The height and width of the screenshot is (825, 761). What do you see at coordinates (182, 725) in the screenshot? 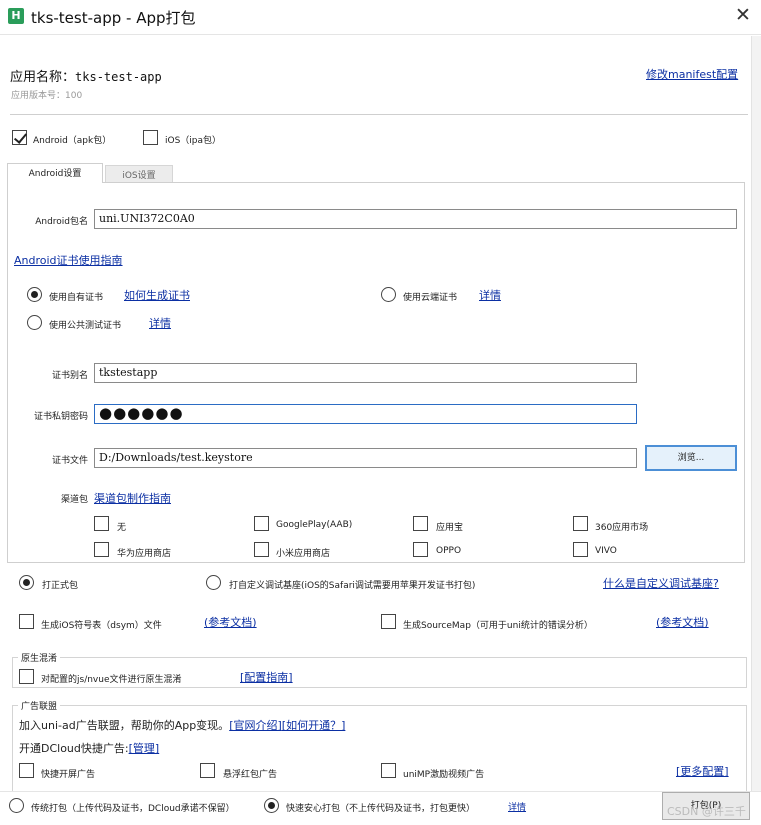
I see `ad-intro-line: 加入uni-ad广告联盟，帮助你的App变现。[官网介绍][如何开通？]` at bounding box center [182, 725].